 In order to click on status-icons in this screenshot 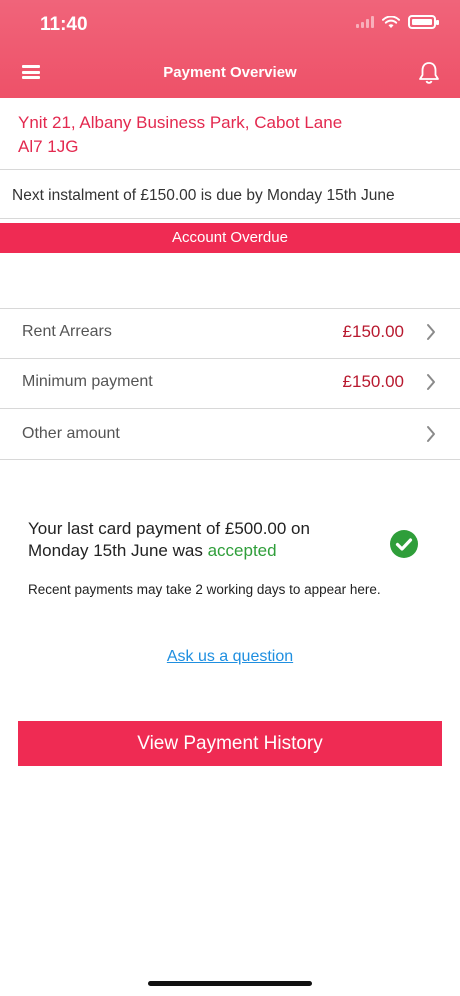, I will do `click(397, 22)`.